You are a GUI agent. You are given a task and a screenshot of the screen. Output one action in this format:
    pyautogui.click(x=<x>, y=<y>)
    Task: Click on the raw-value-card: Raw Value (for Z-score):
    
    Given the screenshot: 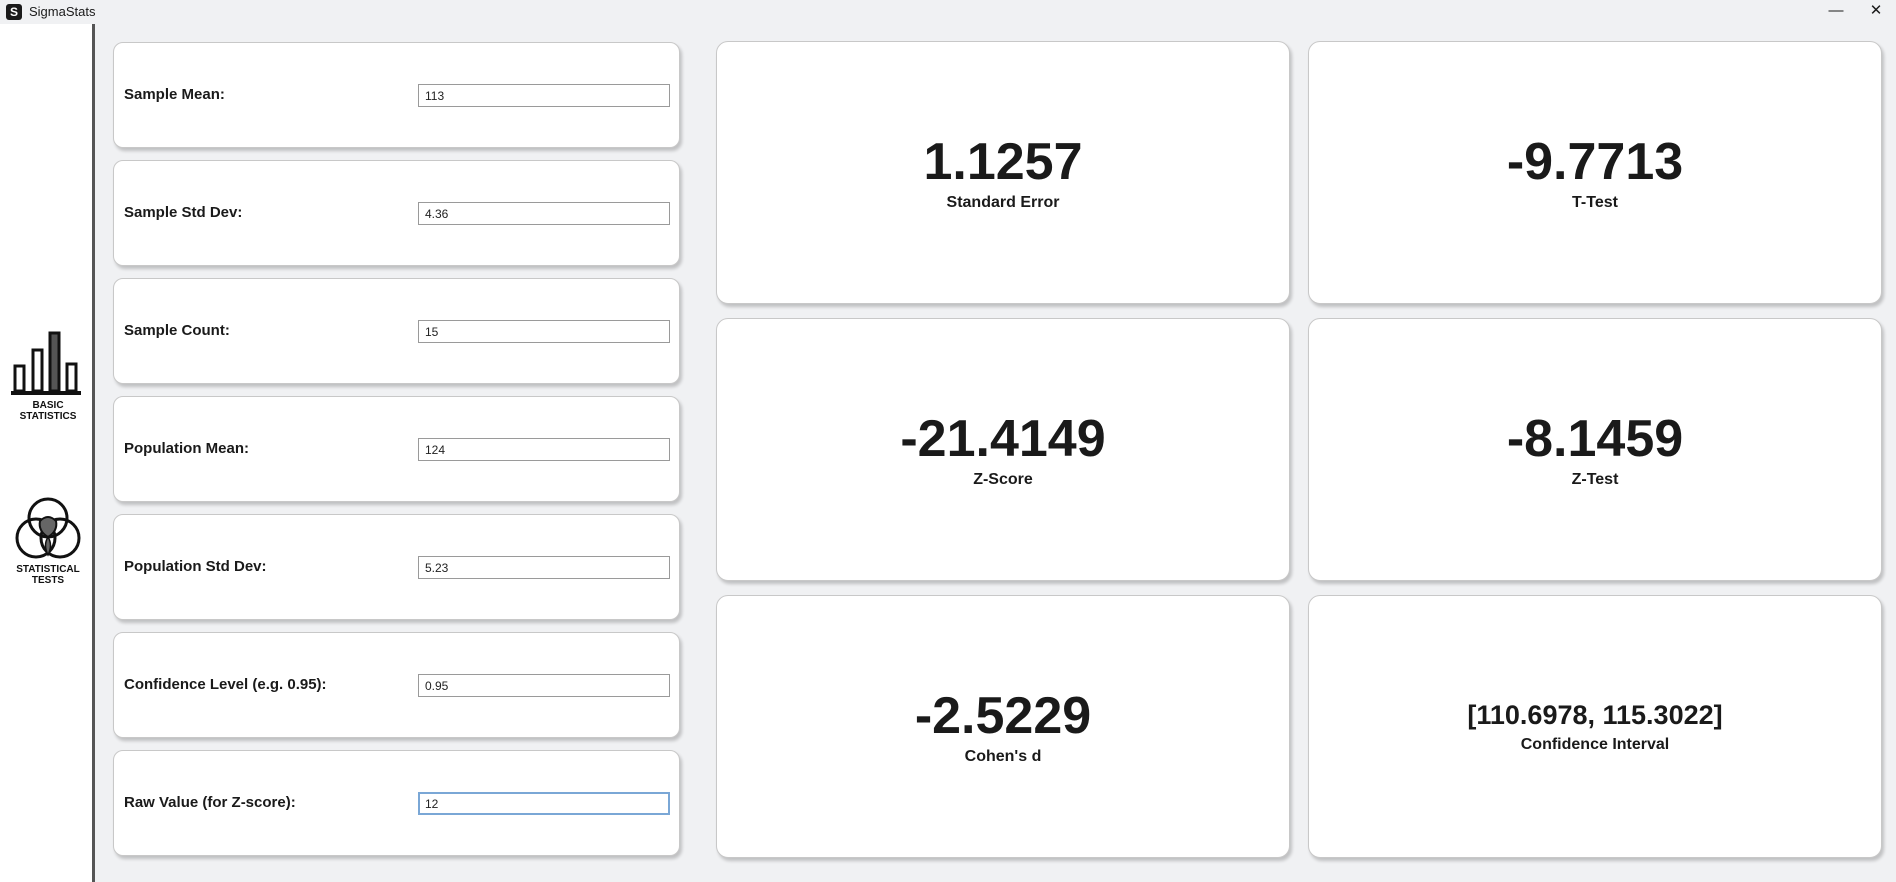 What is the action you would take?
    pyautogui.click(x=396, y=803)
    